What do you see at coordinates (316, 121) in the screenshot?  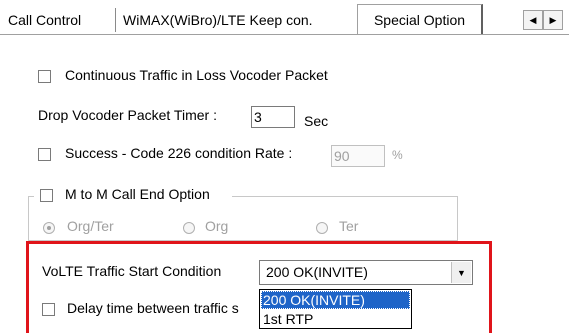 I see `drop-timer-unit: Sec` at bounding box center [316, 121].